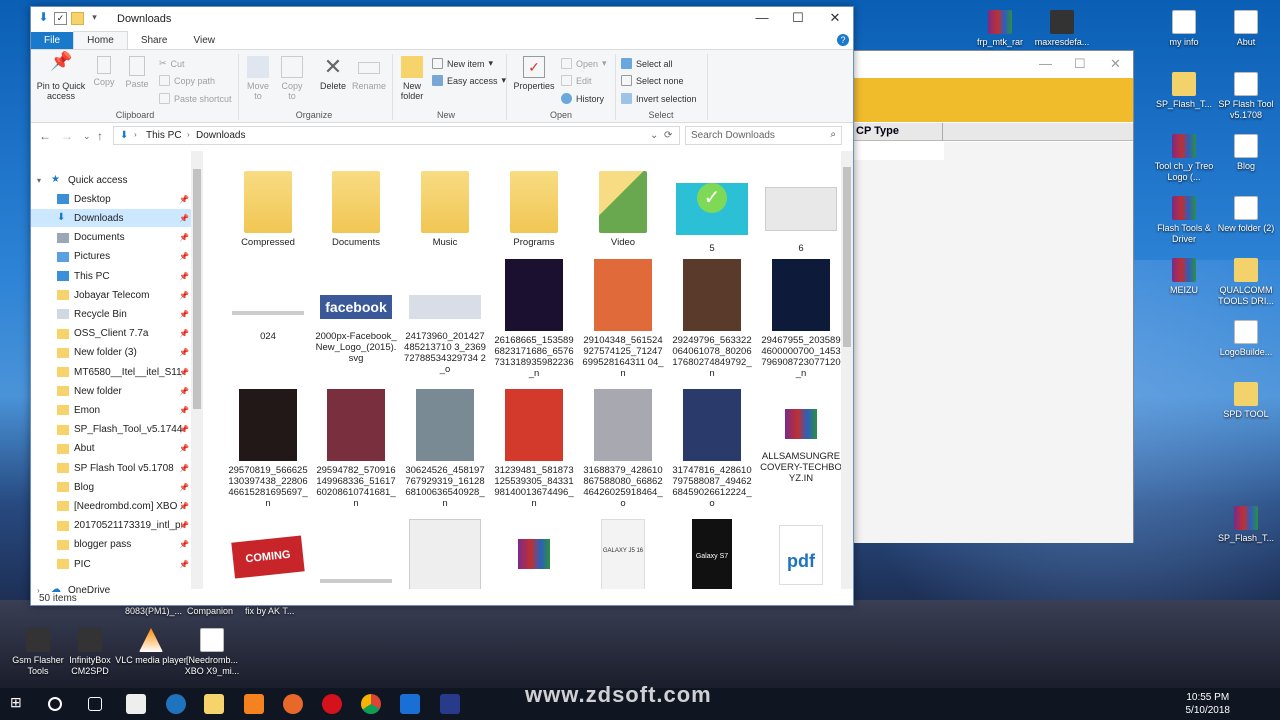  I want to click on nav-item: Pictures 📌, so click(111, 257).